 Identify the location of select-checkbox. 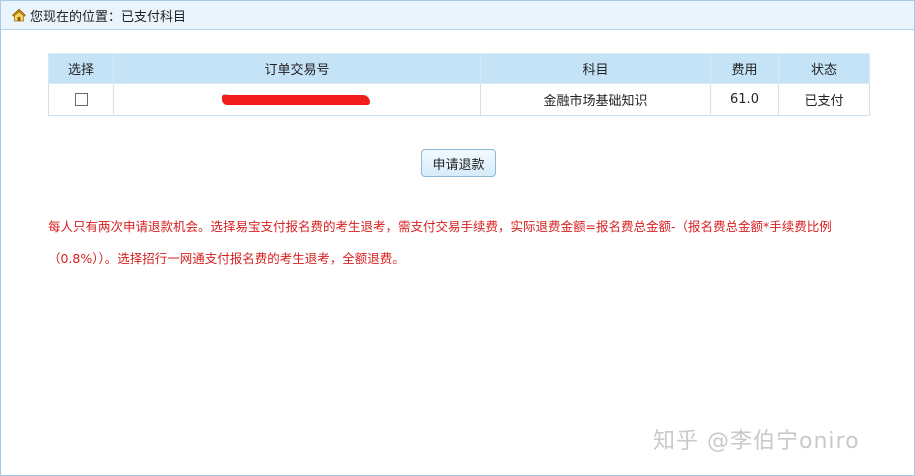
(81, 99).